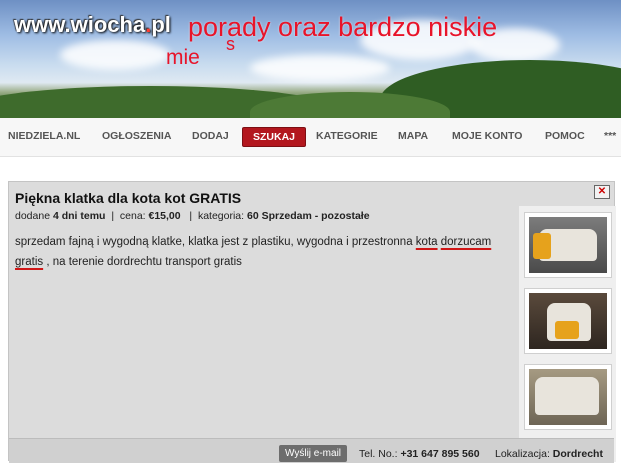 The image size is (621, 463). I want to click on nav-item-kategorie: KATEGORIE, so click(347, 136).